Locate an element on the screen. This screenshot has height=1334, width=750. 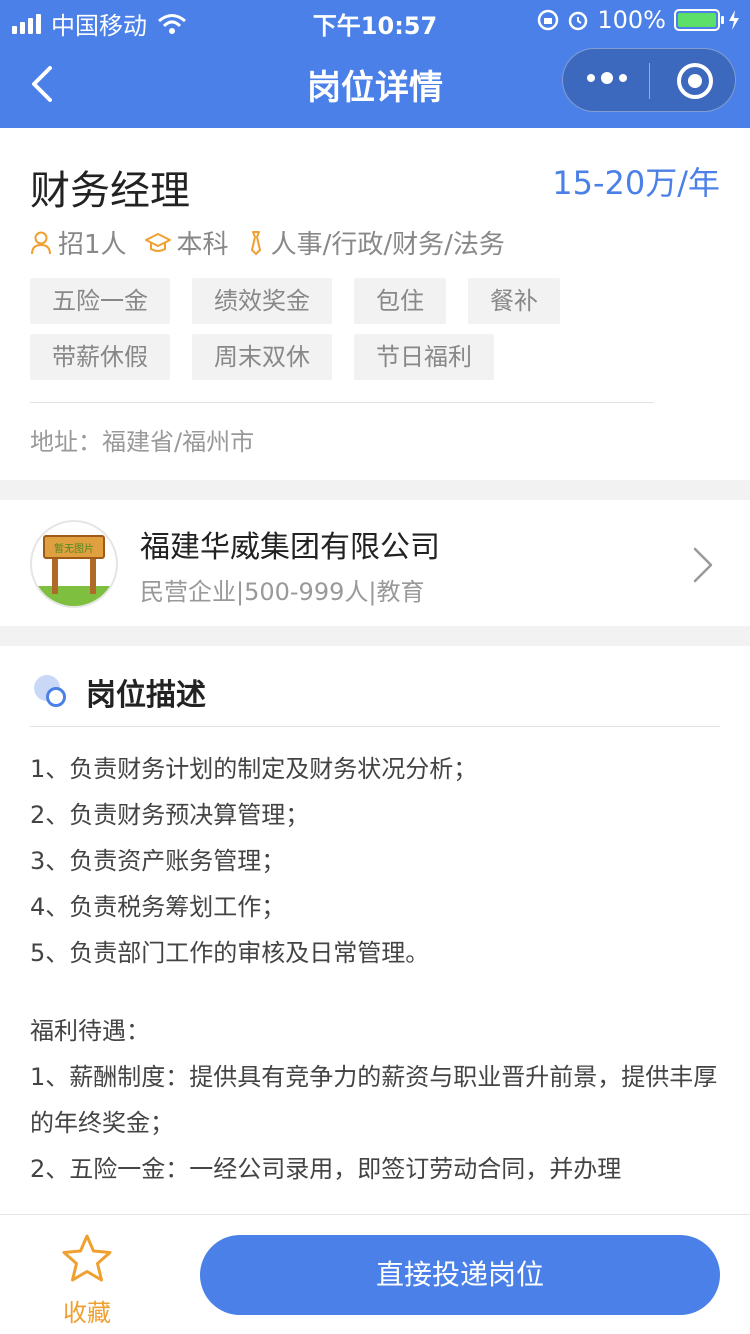
recruit-count: 招1人 is located at coordinates (78, 242).